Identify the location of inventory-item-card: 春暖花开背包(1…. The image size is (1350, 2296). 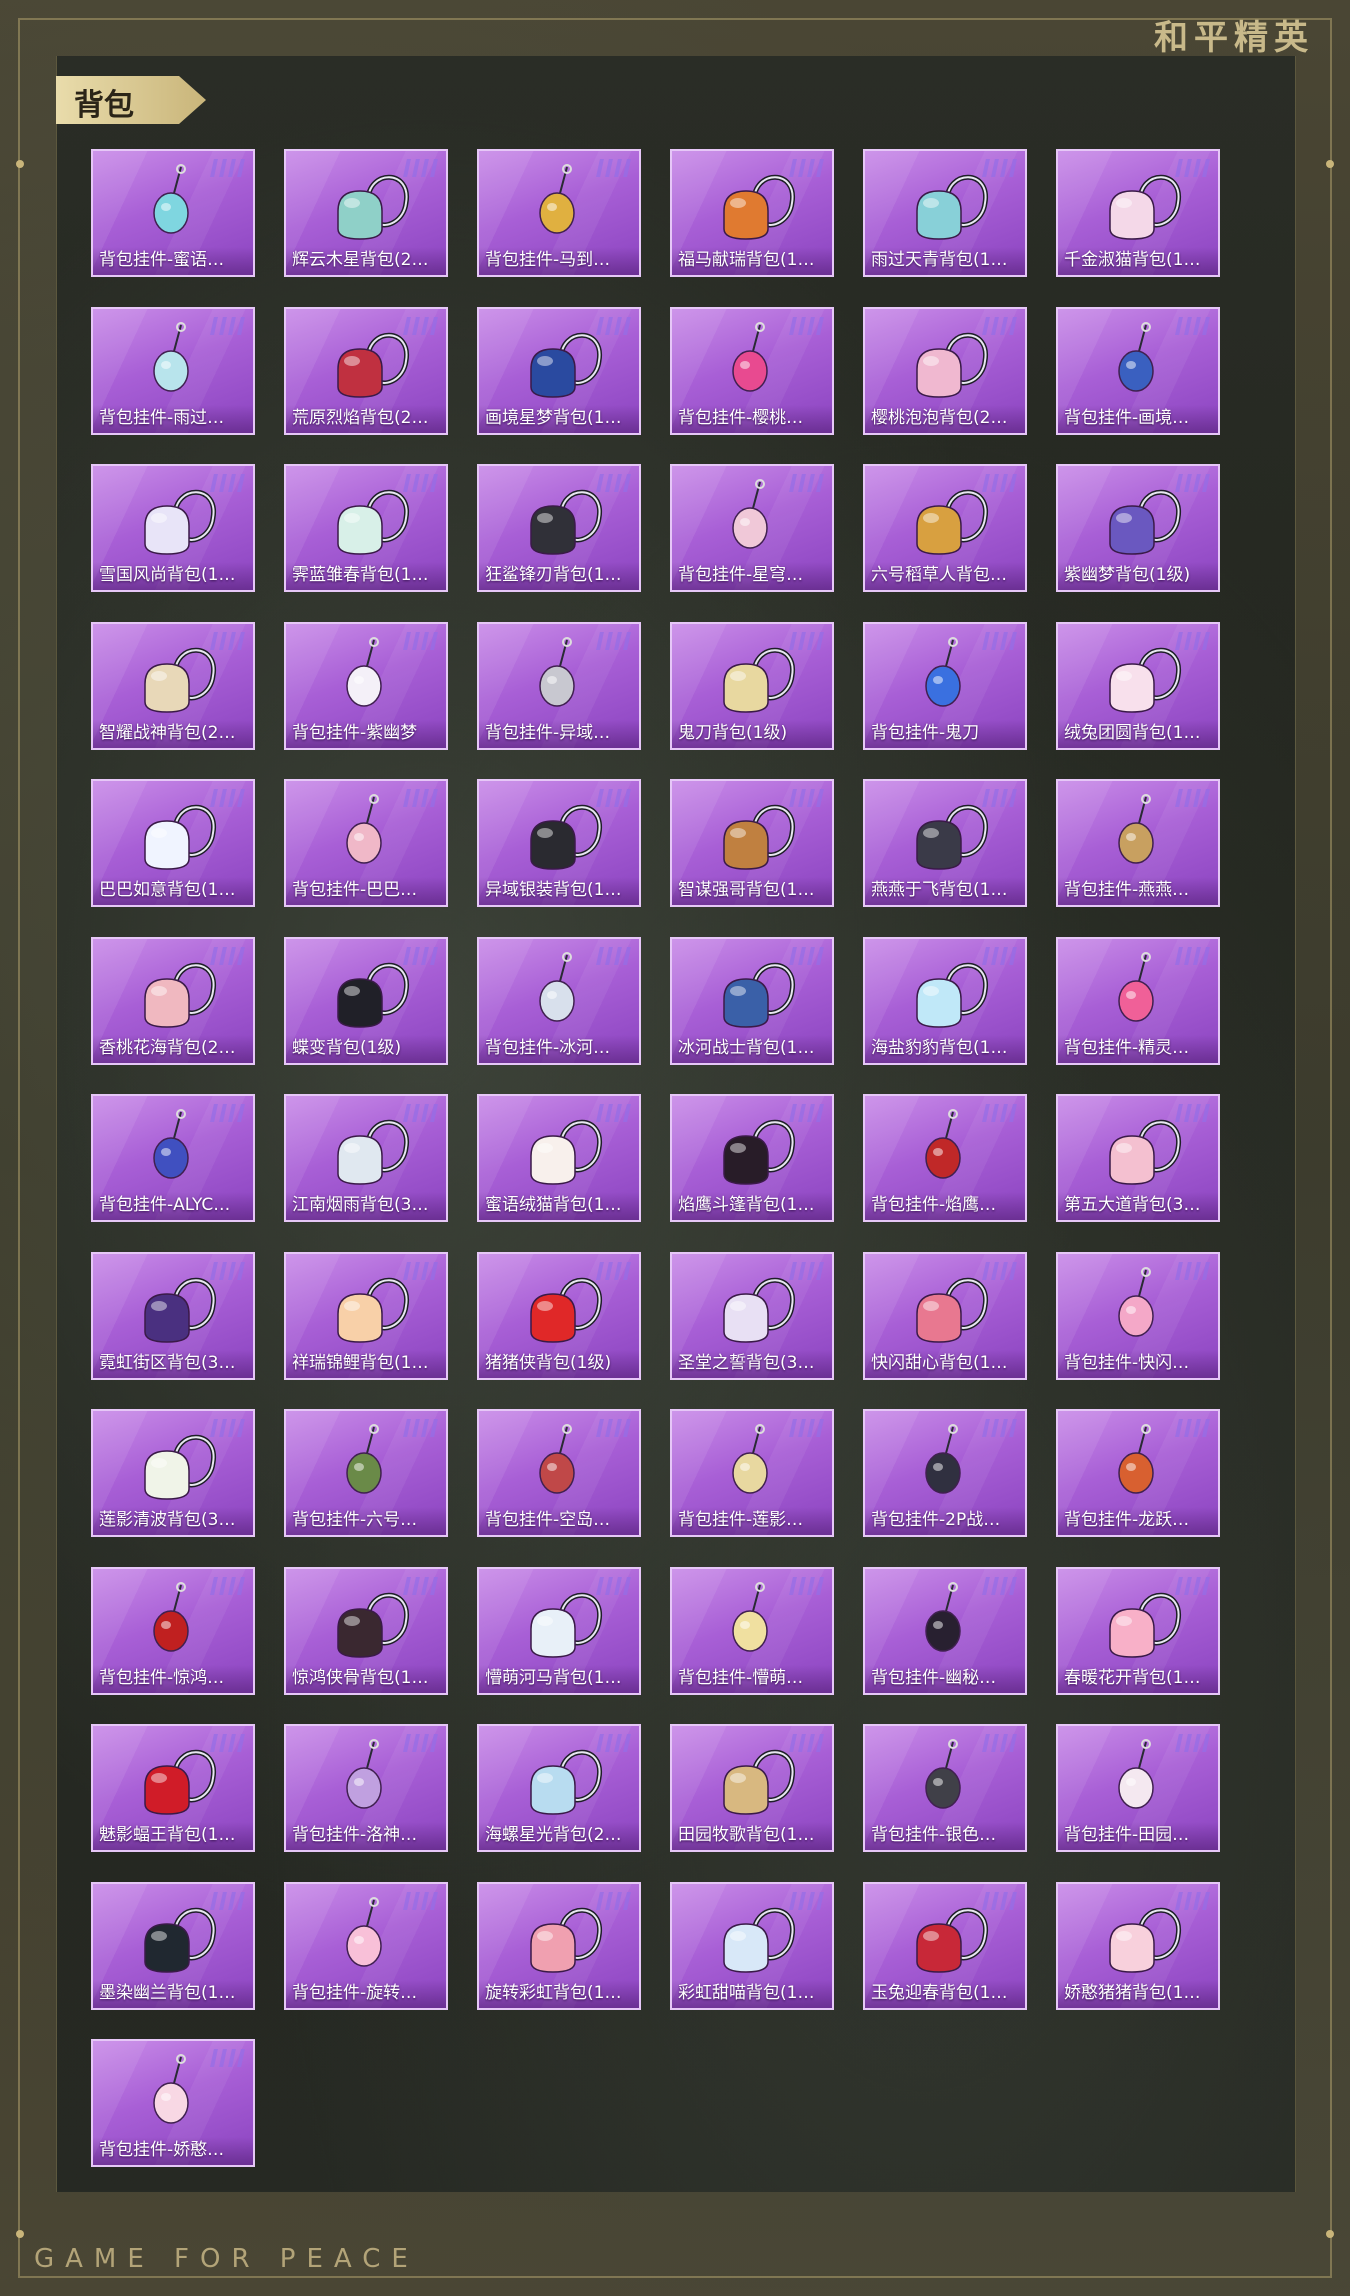
(1138, 1631).